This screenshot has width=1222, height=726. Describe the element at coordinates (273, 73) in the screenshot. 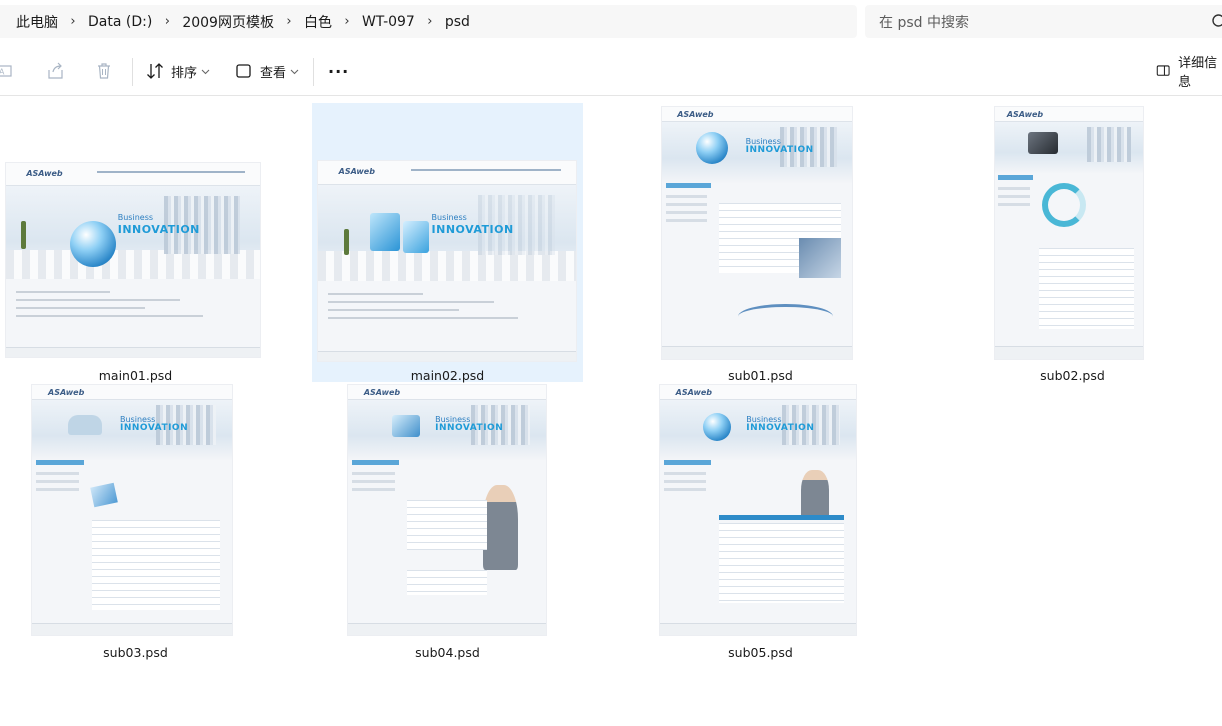

I see `view-label: 查看` at that location.